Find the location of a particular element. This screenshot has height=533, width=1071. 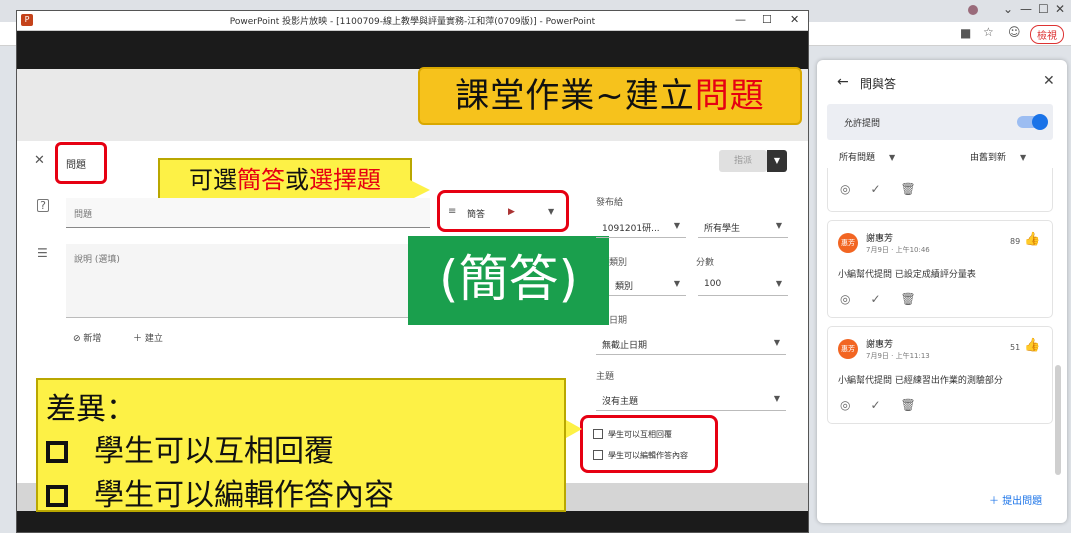

filter-select: 所有問題 ▼ is located at coordinates (867, 156).